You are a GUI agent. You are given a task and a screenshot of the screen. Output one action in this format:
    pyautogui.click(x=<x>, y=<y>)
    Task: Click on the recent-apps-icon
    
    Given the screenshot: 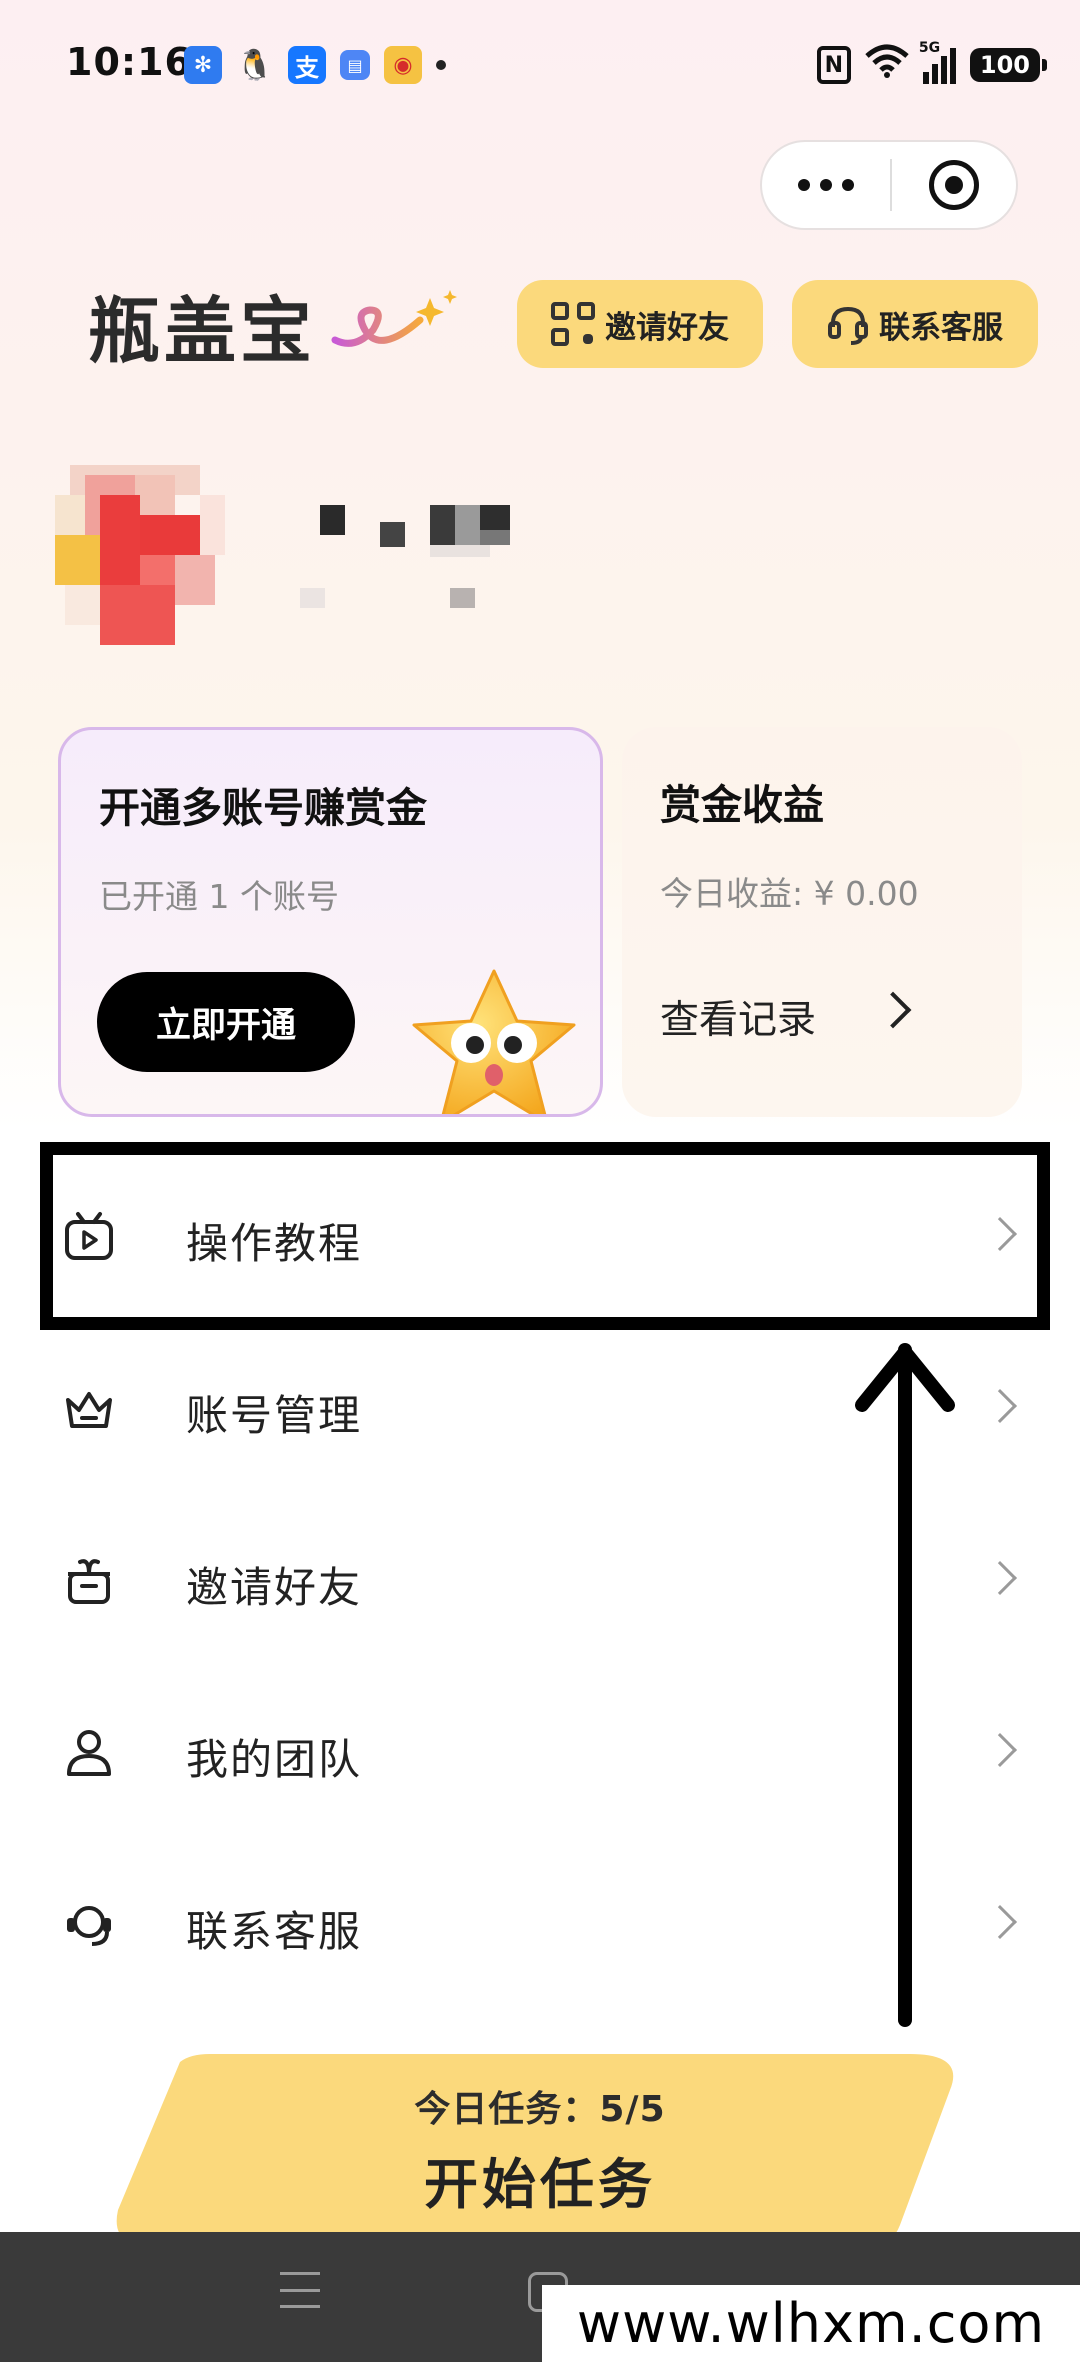 What is the action you would take?
    pyautogui.click(x=300, y=2290)
    